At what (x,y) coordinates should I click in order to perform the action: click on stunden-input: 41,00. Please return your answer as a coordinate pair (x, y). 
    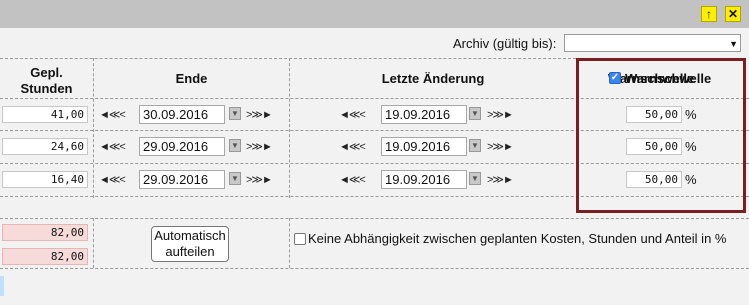
    Looking at the image, I should click on (45, 114).